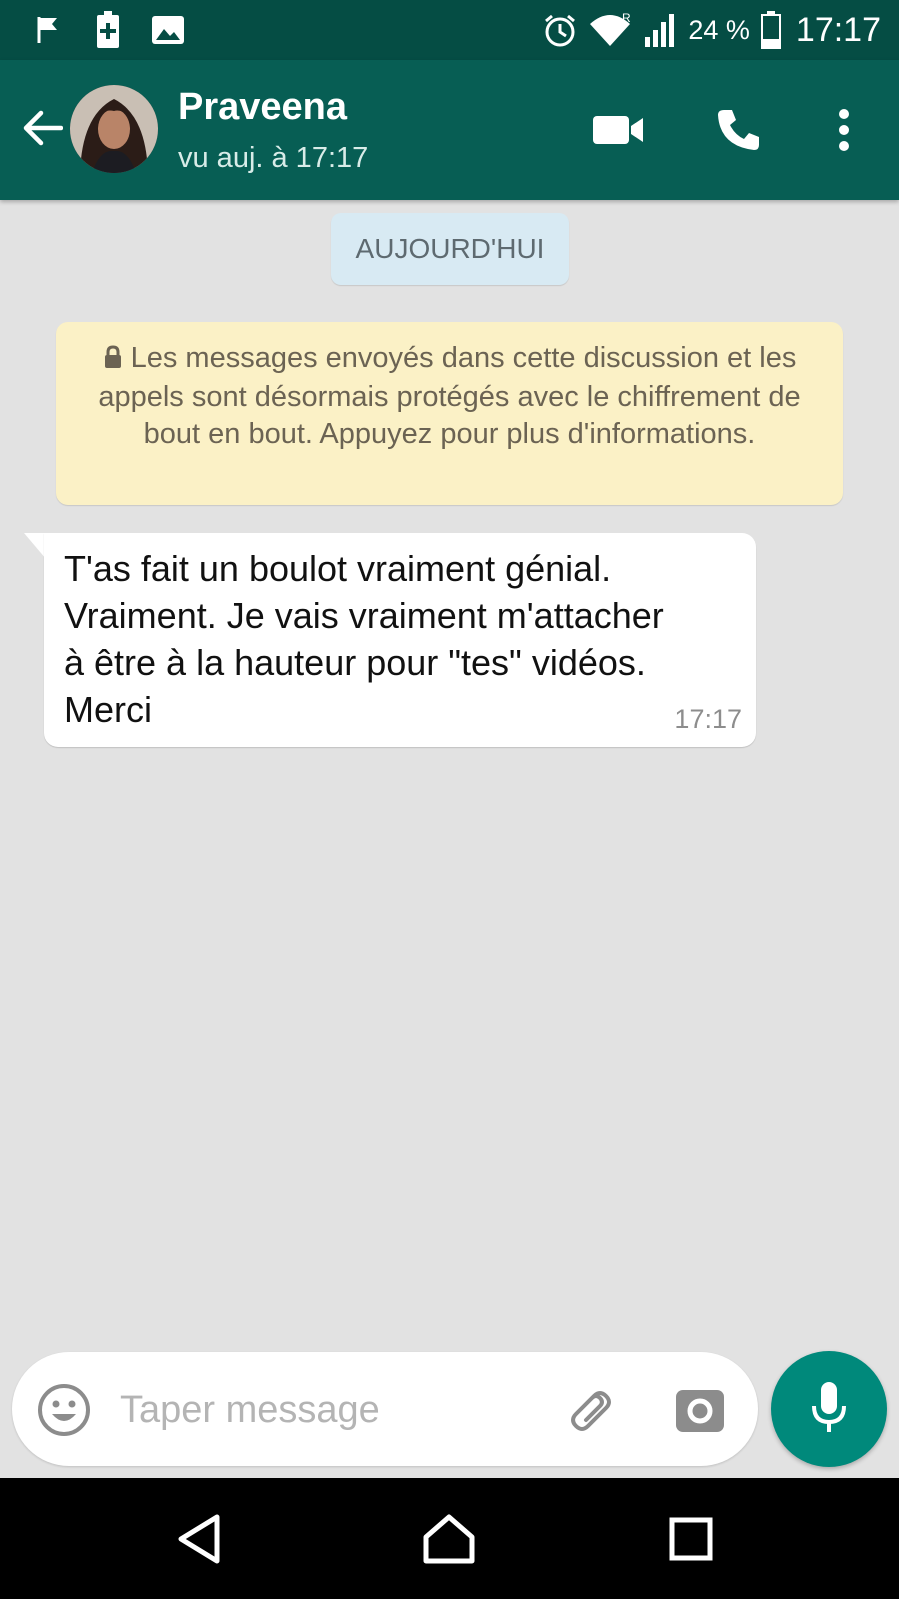 This screenshot has width=899, height=1599. Describe the element at coordinates (330, 1410) in the screenshot. I see `message-input` at that location.